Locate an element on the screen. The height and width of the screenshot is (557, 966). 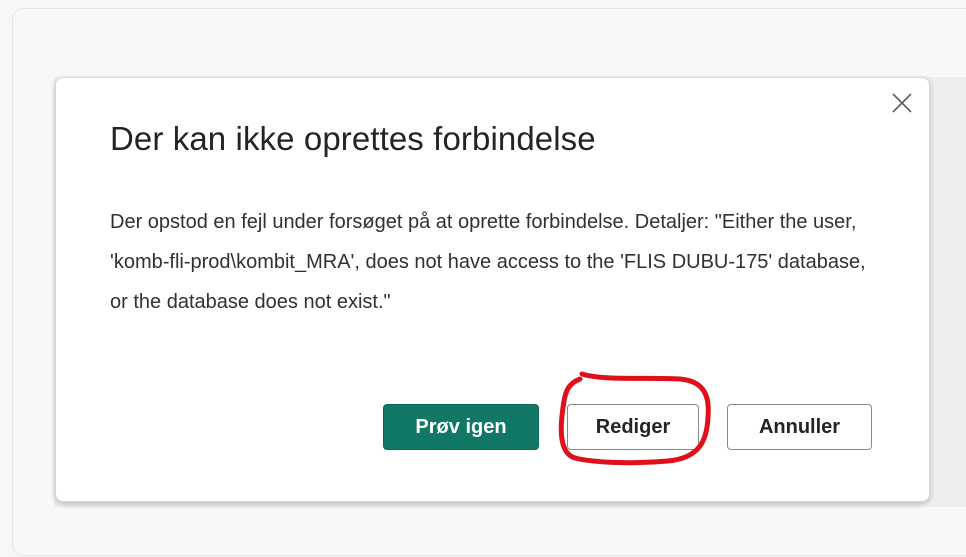
dialog-title: Der kan ikke oprettes forbindelse is located at coordinates (353, 138).